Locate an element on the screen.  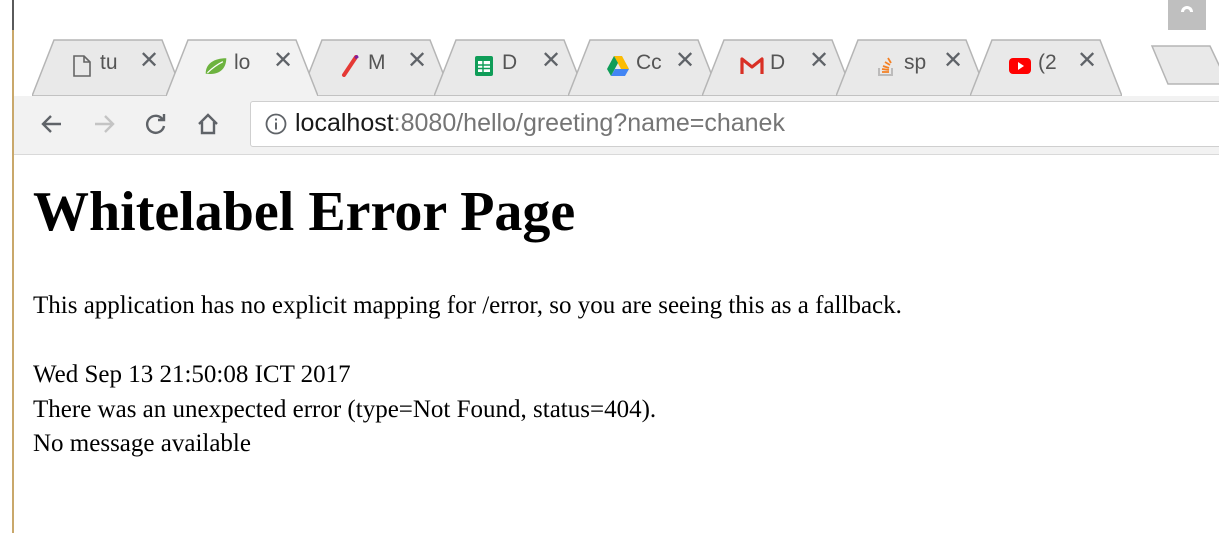
tab-5: Cc ✕ is located at coordinates (644, 67).